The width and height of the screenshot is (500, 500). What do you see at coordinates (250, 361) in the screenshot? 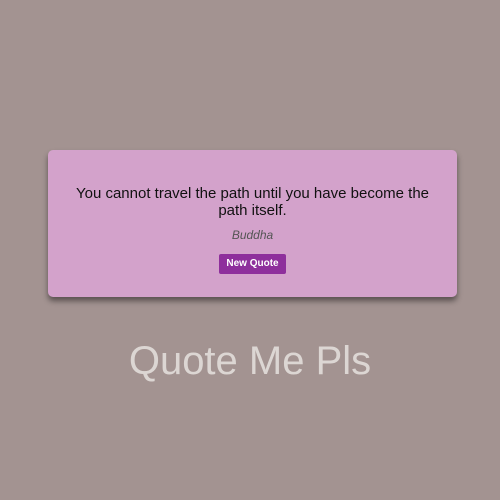
I see `app-title: Quote Me Pls` at bounding box center [250, 361].